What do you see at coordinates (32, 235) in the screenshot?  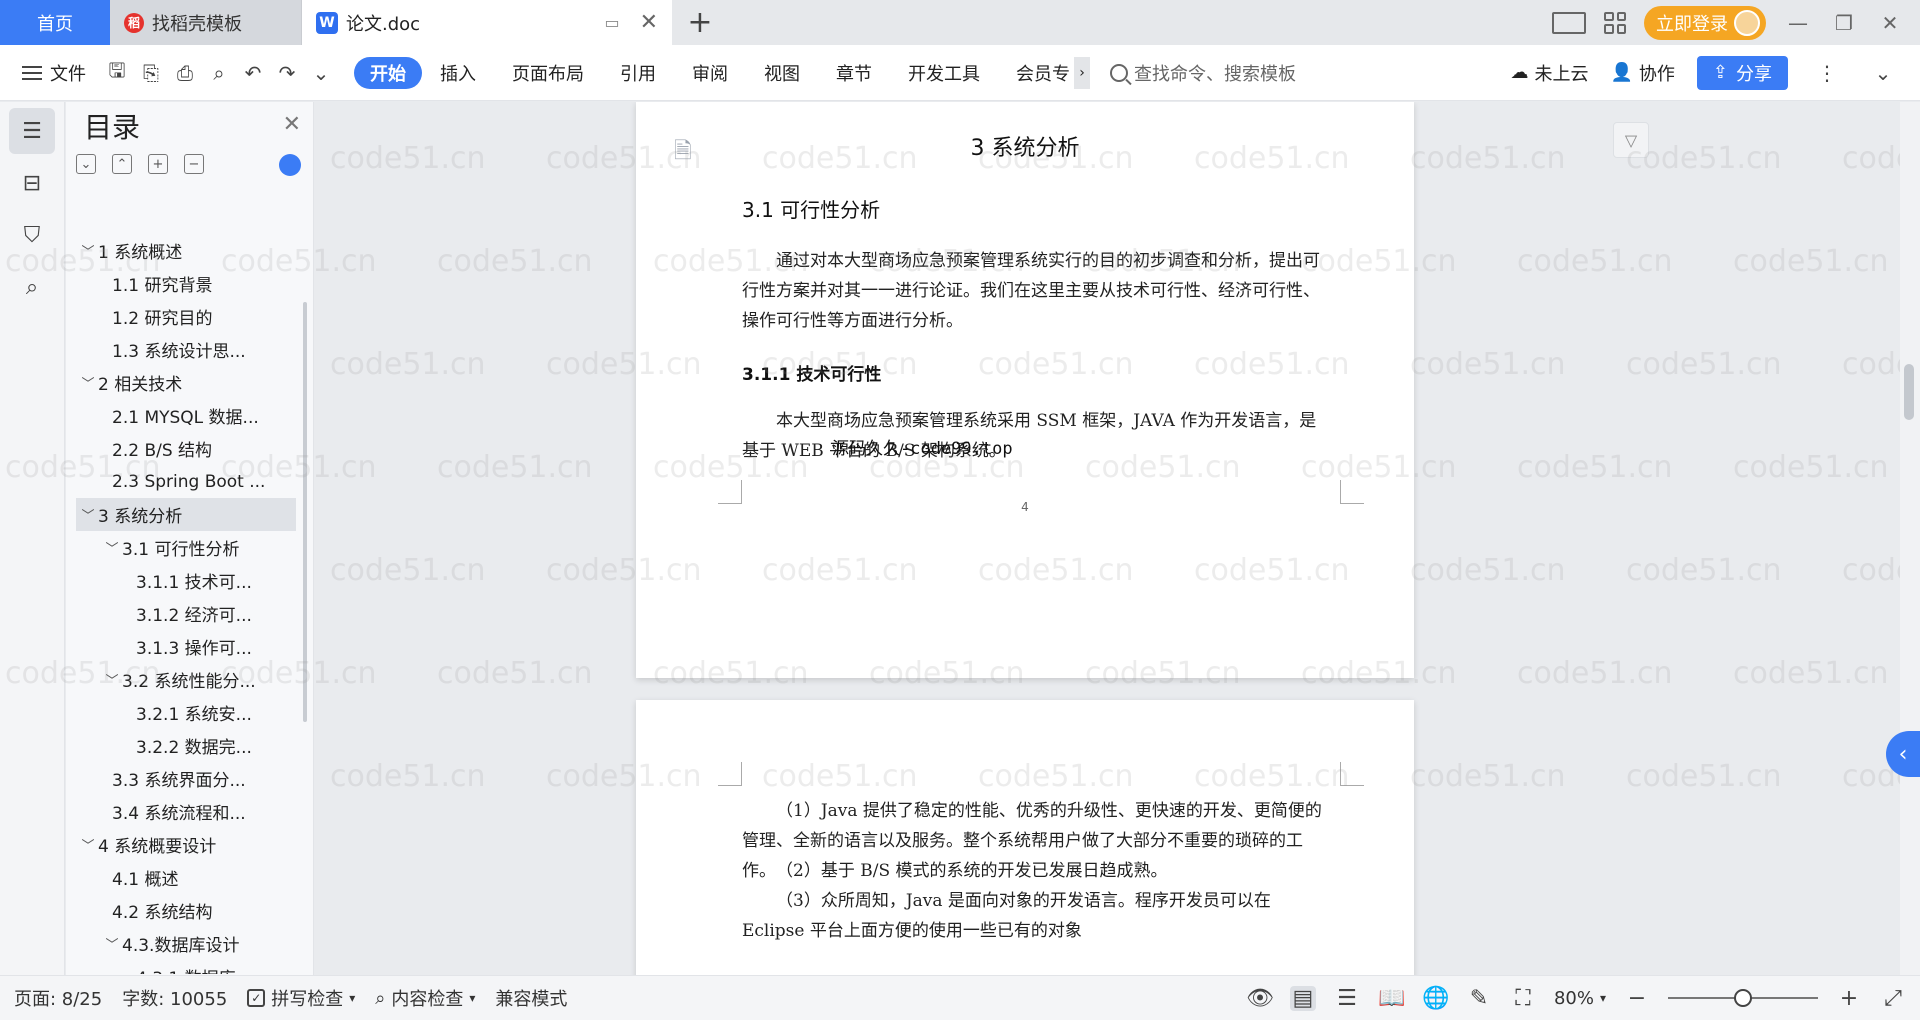 I see `bookmark-icon: ⛉` at bounding box center [32, 235].